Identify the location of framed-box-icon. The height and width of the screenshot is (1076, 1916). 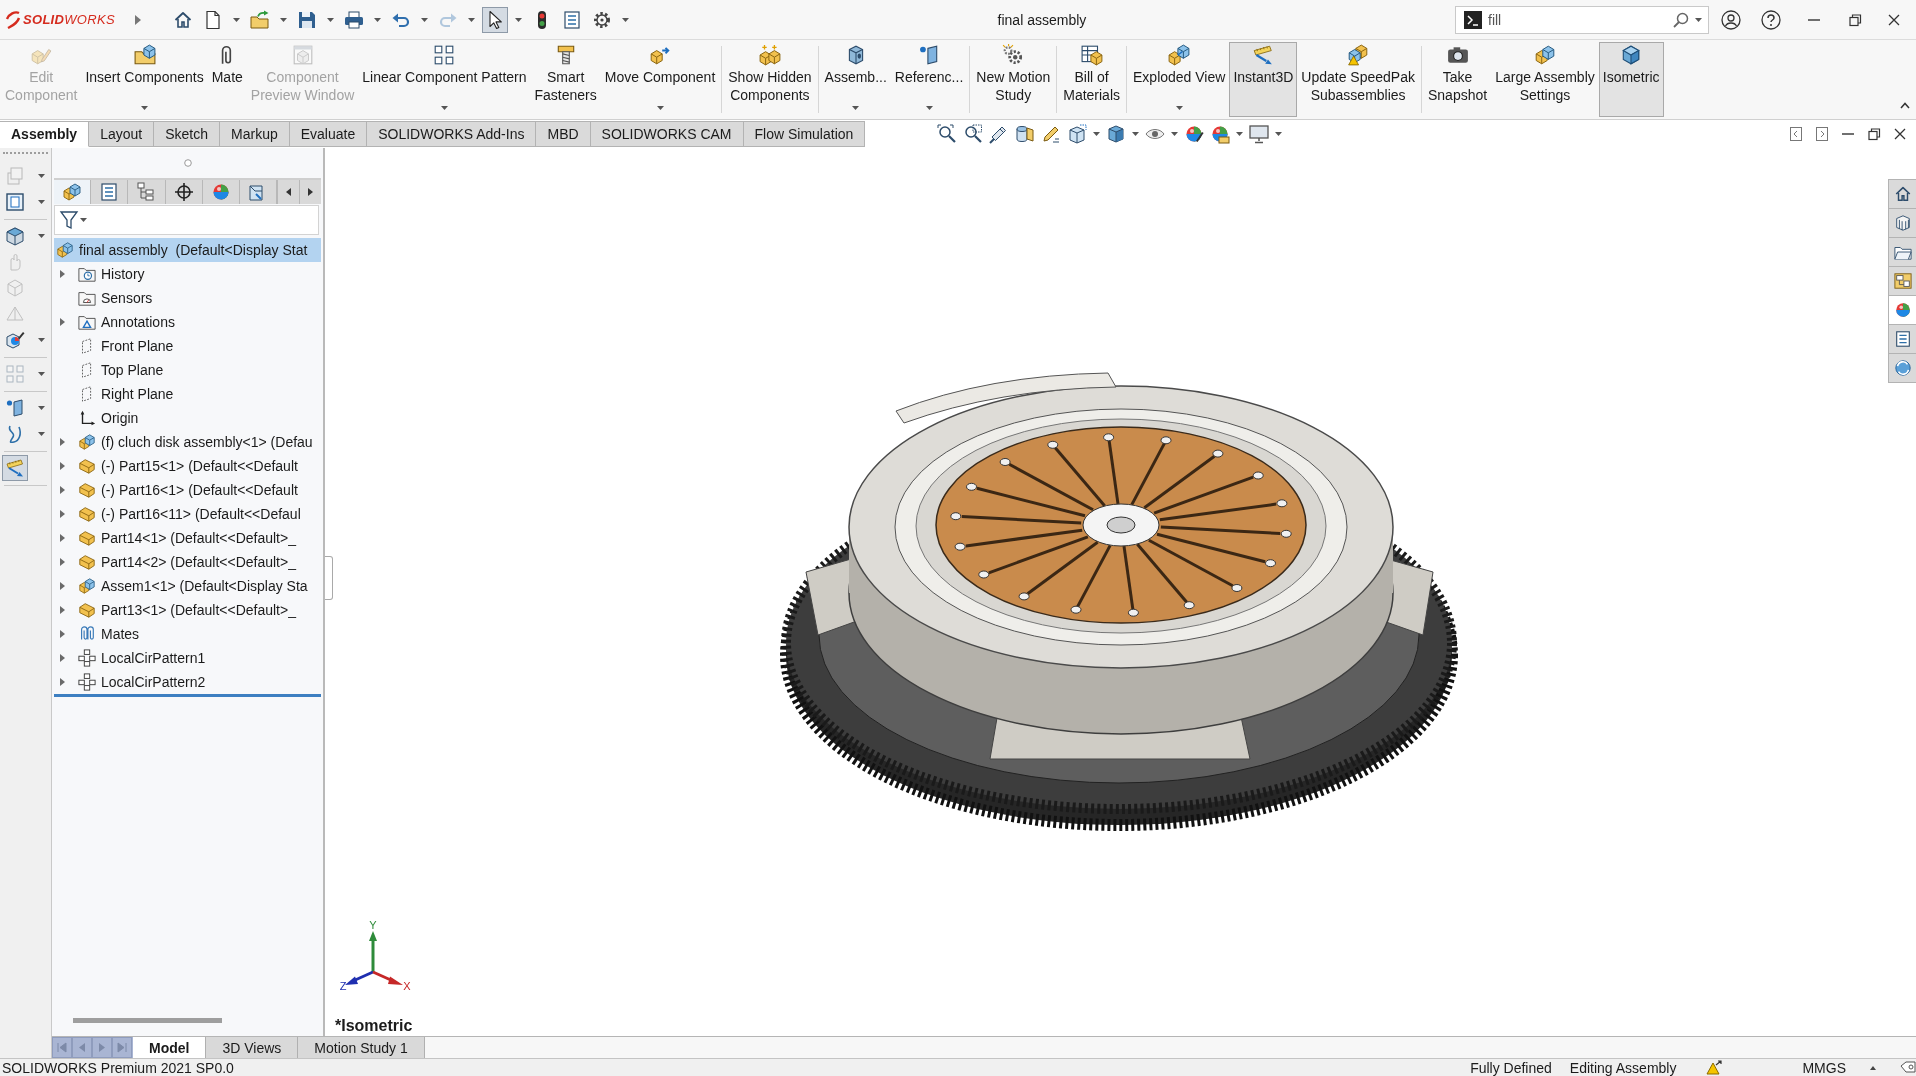
(15, 202).